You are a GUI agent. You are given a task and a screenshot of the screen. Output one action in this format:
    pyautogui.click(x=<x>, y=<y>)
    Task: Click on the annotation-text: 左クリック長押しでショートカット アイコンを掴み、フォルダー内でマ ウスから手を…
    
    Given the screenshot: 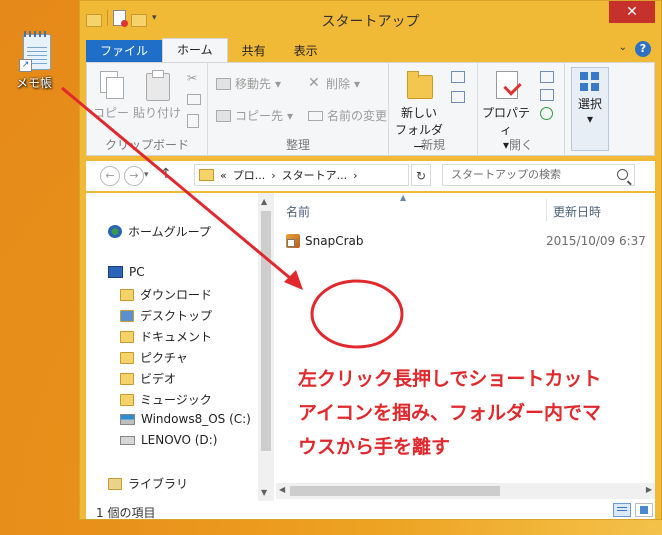 What is the action you would take?
    pyautogui.click(x=473, y=413)
    